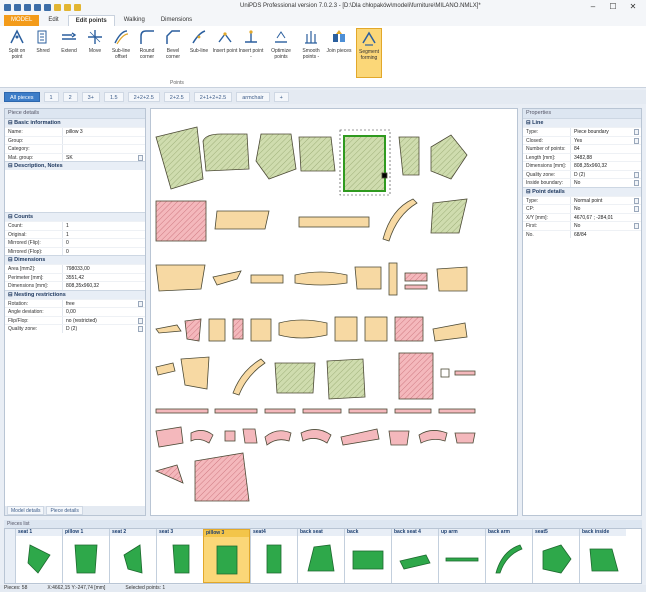  I want to click on quality-zone-select: D (2), so click(104, 329).